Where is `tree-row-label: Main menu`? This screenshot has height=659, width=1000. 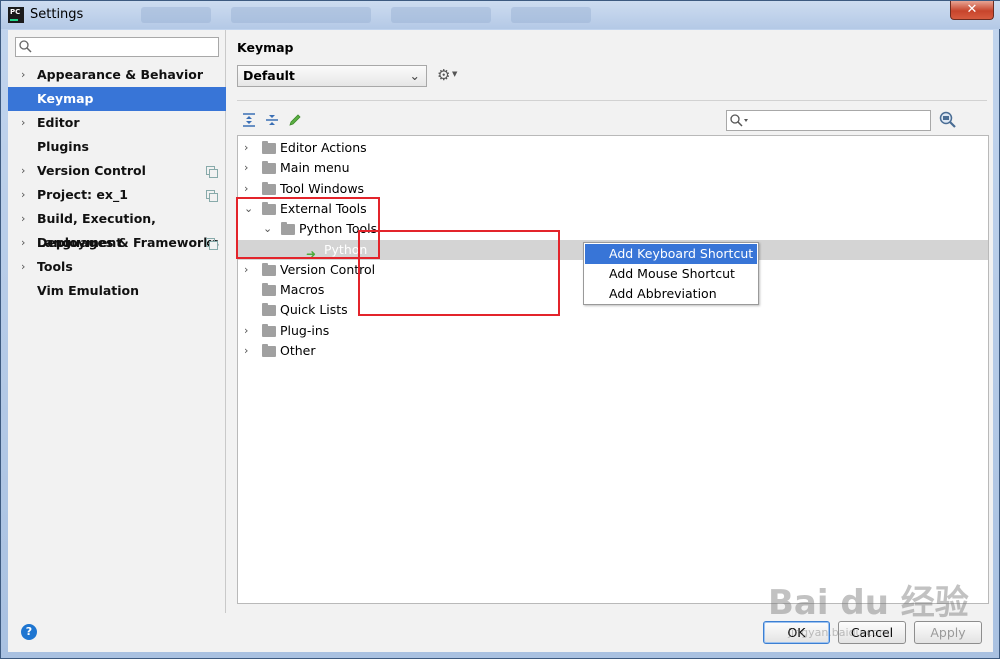
tree-row-label: Main menu is located at coordinates (315, 168).